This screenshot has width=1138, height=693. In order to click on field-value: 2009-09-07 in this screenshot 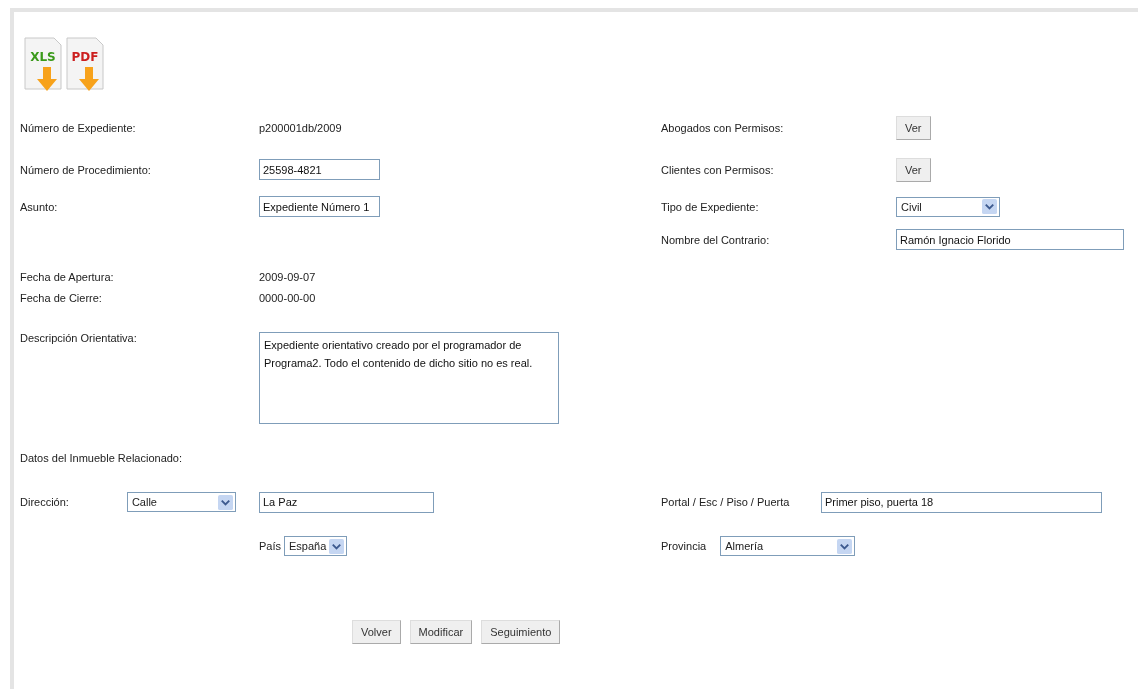, I will do `click(287, 276)`.